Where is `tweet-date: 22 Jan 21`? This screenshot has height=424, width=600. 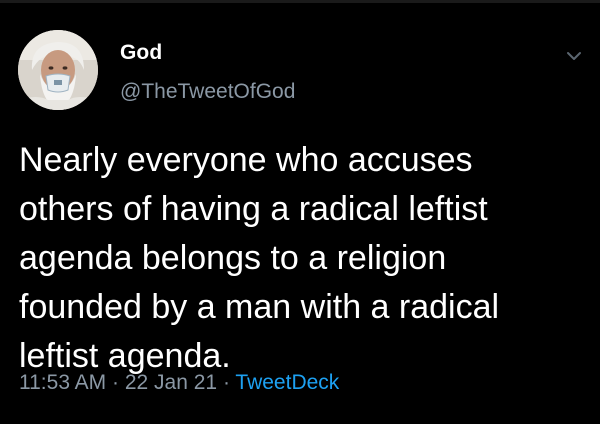 tweet-date: 22 Jan 21 is located at coordinates (171, 382).